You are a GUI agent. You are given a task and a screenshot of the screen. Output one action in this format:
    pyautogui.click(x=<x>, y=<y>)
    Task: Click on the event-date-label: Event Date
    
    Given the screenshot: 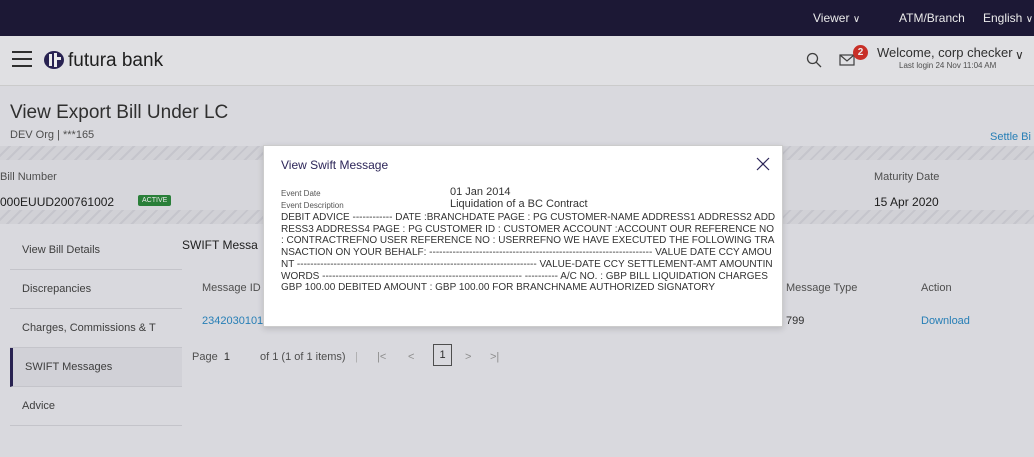 What is the action you would take?
    pyautogui.click(x=301, y=193)
    